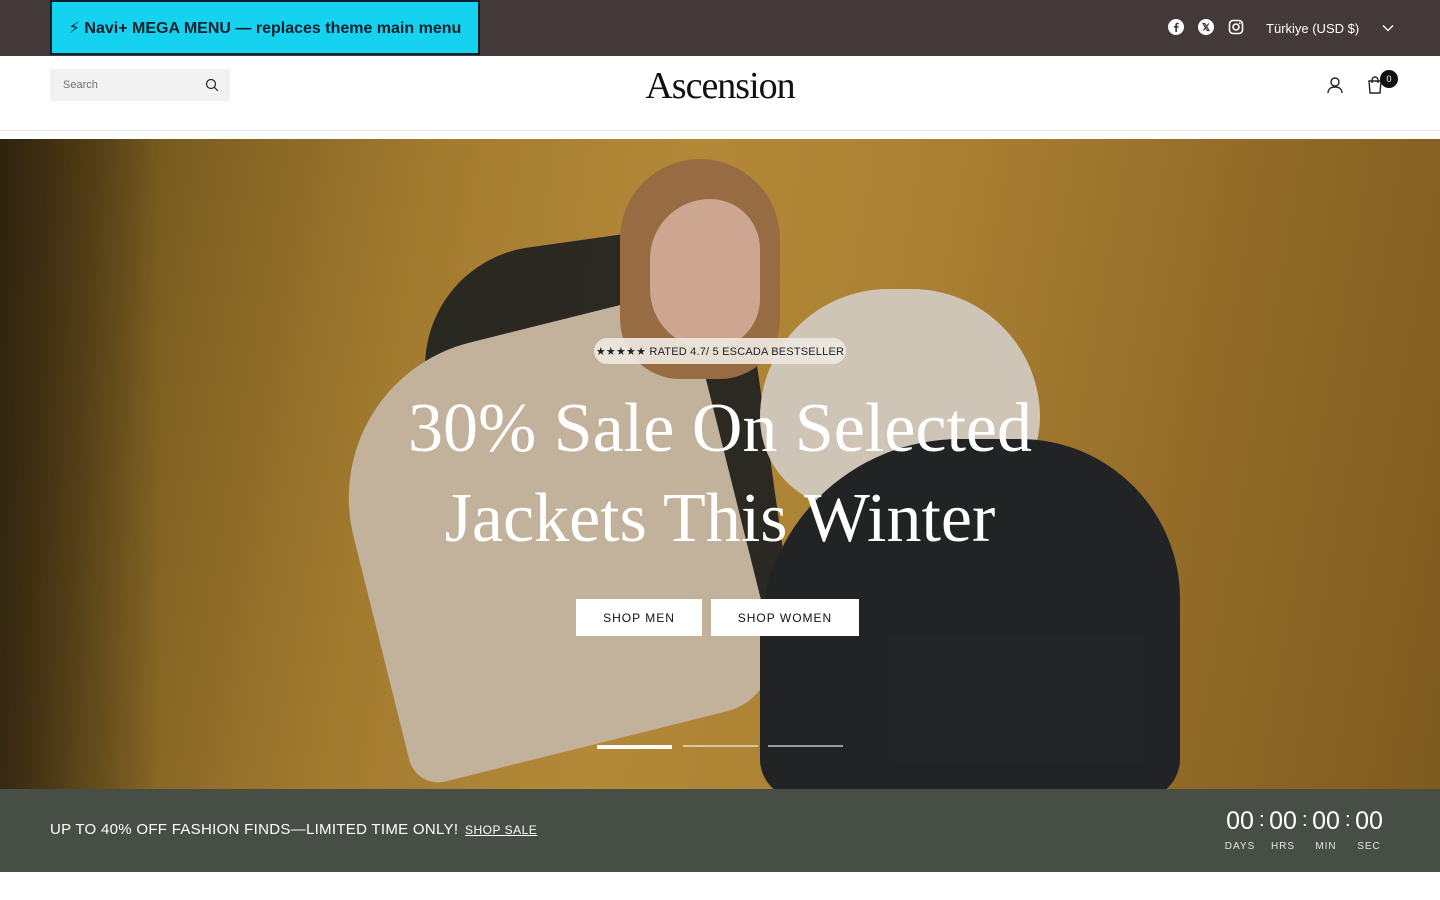 The image size is (1440, 900). Describe the element at coordinates (639, 617) in the screenshot. I see `shop-men-button: SHOP MEN` at that location.